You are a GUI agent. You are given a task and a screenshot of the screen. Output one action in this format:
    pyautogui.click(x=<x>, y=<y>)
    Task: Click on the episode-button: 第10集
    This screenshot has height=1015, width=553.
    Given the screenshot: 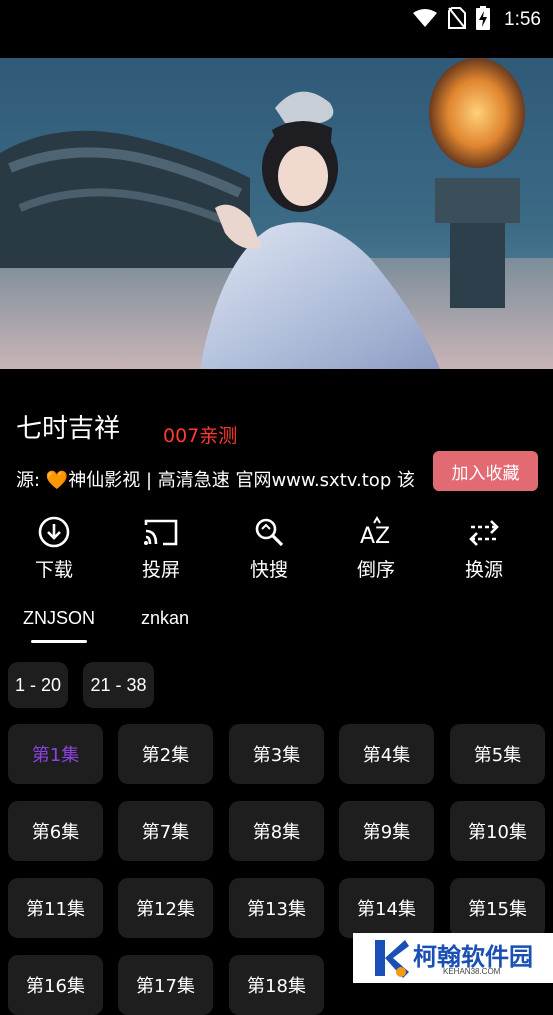 What is the action you would take?
    pyautogui.click(x=497, y=831)
    